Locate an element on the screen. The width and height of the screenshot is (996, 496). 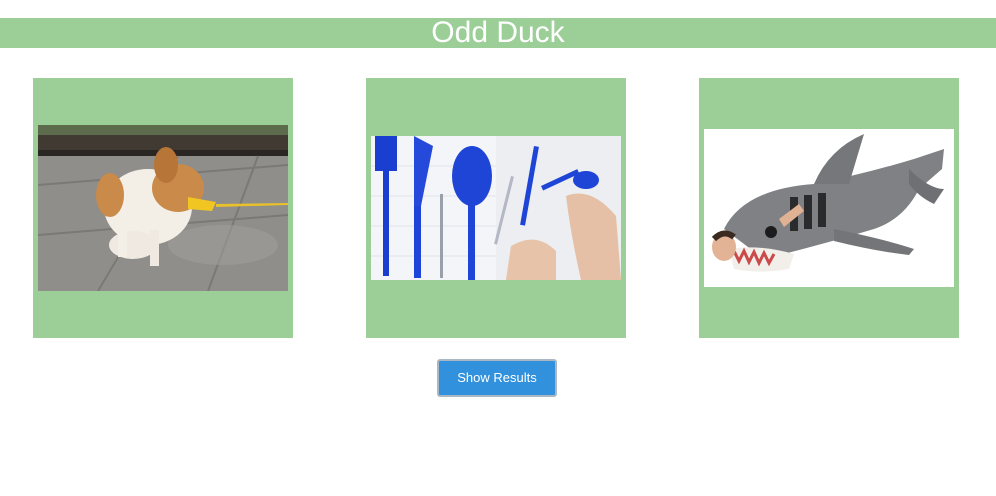
product-image-pen-cutlery is located at coordinates (496, 208).